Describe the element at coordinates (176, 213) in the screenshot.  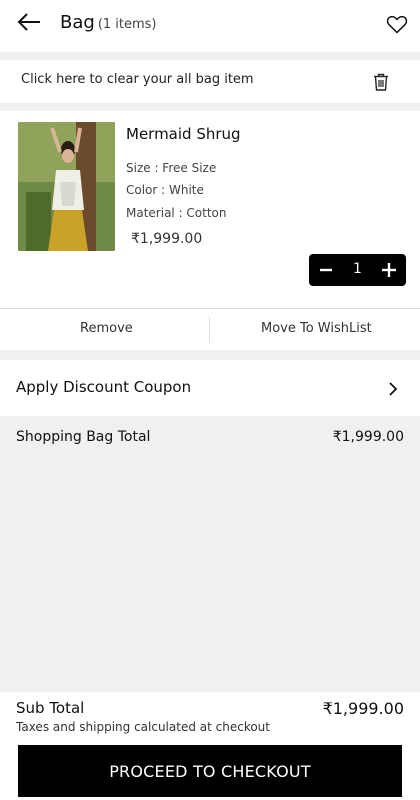
I see `product-material: Material : Cotton` at that location.